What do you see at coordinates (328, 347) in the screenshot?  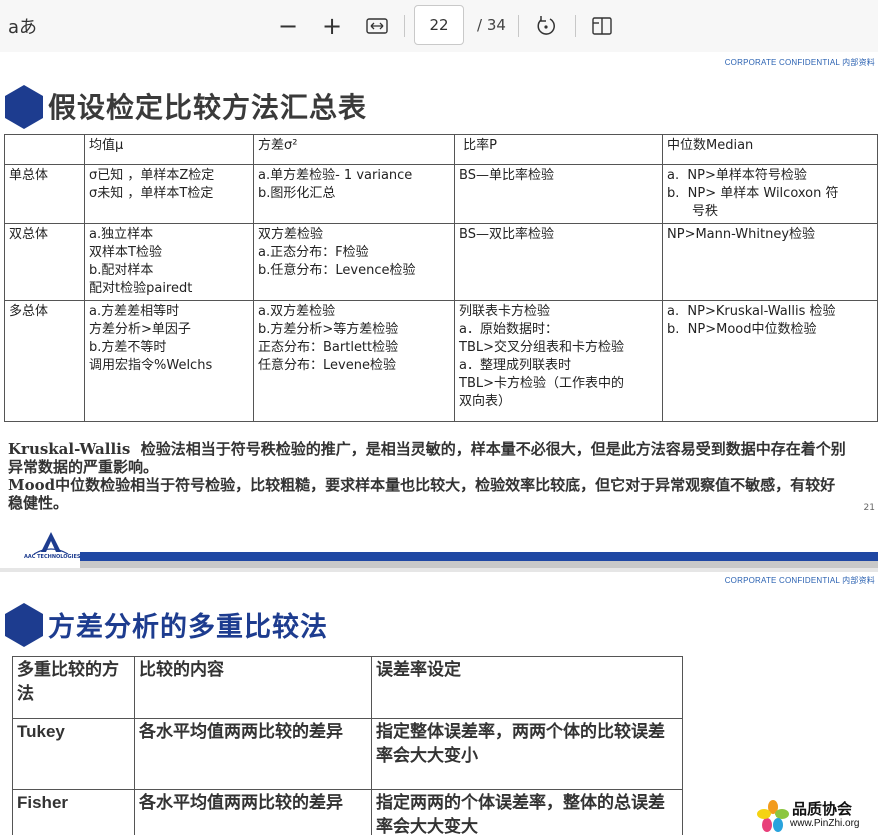 I see `cell-line: 正态分布：Bartlett检验` at bounding box center [328, 347].